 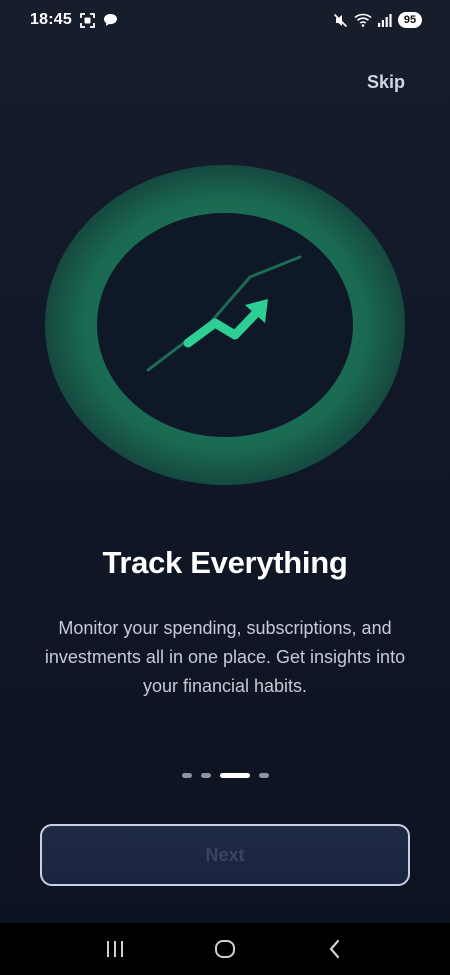 What do you see at coordinates (224, 313) in the screenshot?
I see `trending-up-icon` at bounding box center [224, 313].